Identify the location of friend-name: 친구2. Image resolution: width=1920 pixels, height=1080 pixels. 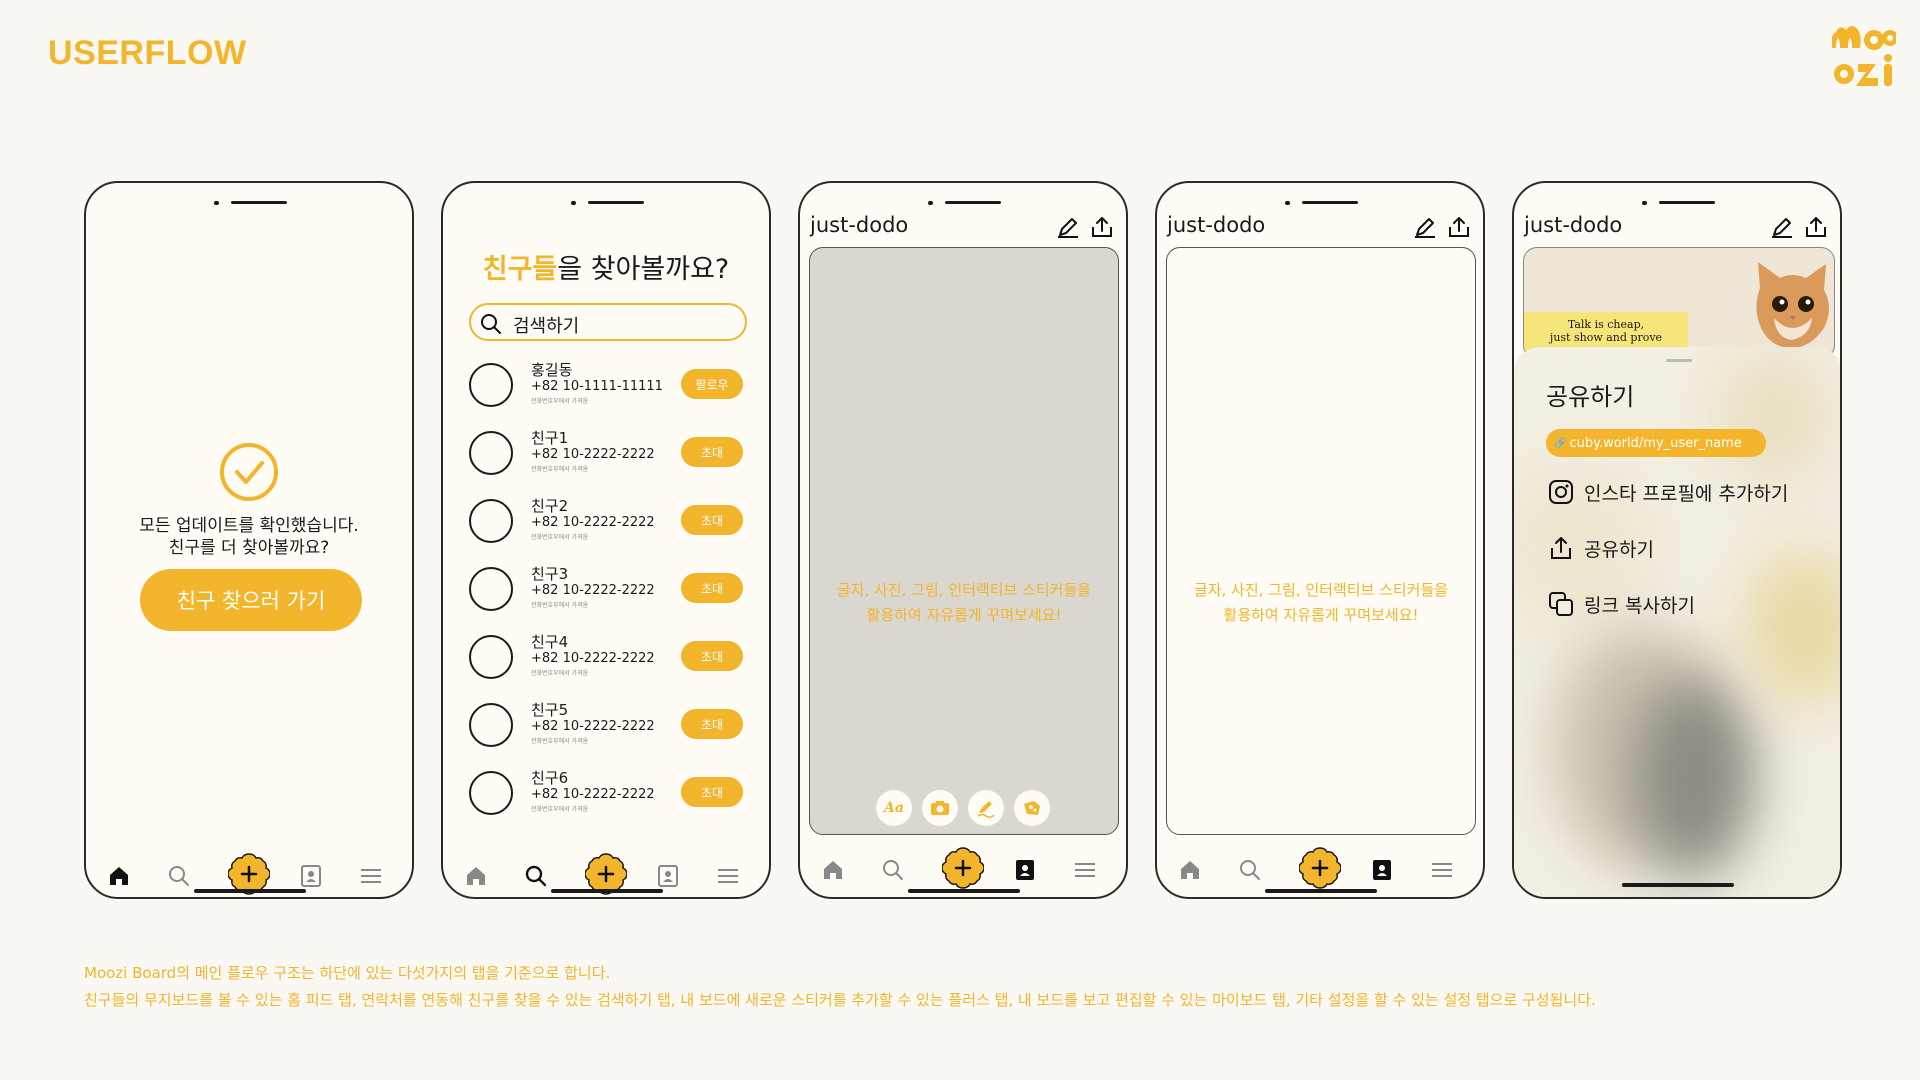
(550, 506).